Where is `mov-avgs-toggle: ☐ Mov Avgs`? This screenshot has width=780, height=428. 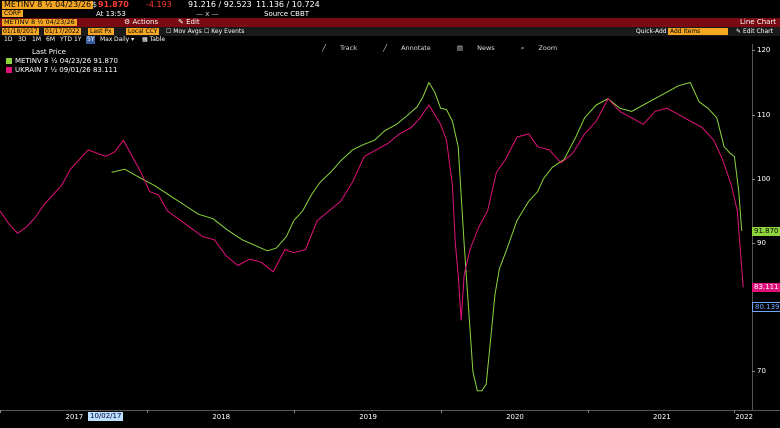 mov-avgs-toggle: ☐ Mov Avgs is located at coordinates (184, 31).